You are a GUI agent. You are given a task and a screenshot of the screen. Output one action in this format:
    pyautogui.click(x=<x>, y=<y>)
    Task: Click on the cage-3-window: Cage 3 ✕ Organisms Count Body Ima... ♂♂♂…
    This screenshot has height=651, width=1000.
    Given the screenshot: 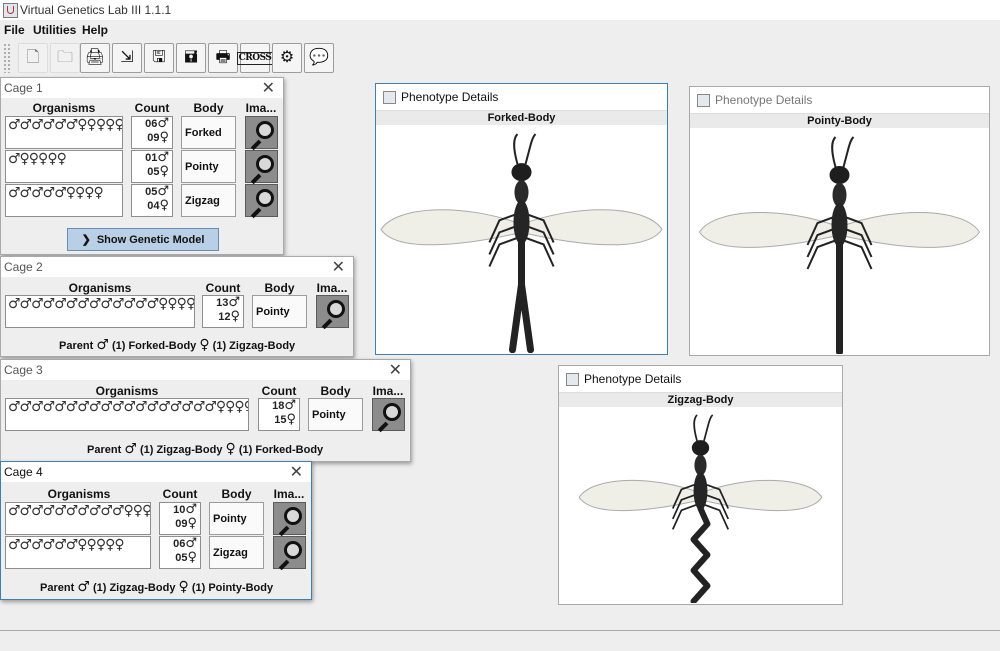 What is the action you would take?
    pyautogui.click(x=205, y=410)
    